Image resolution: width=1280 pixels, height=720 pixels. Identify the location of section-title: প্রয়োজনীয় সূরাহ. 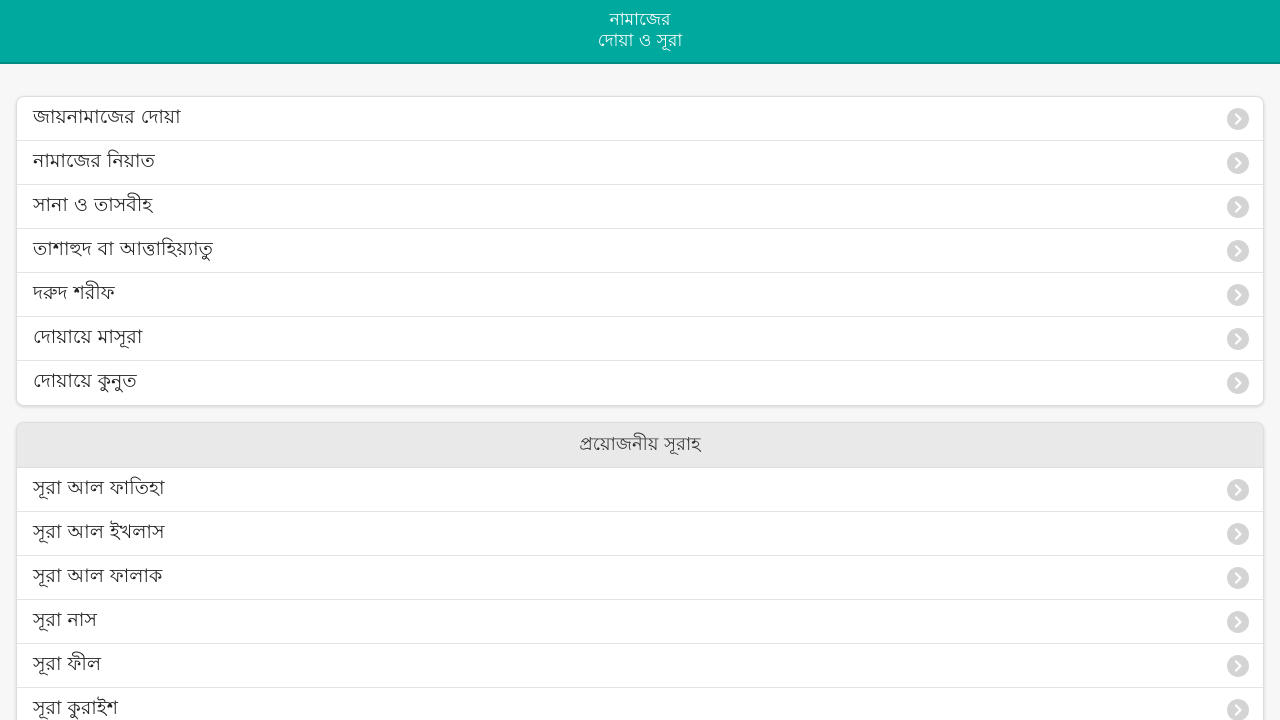
(640, 445).